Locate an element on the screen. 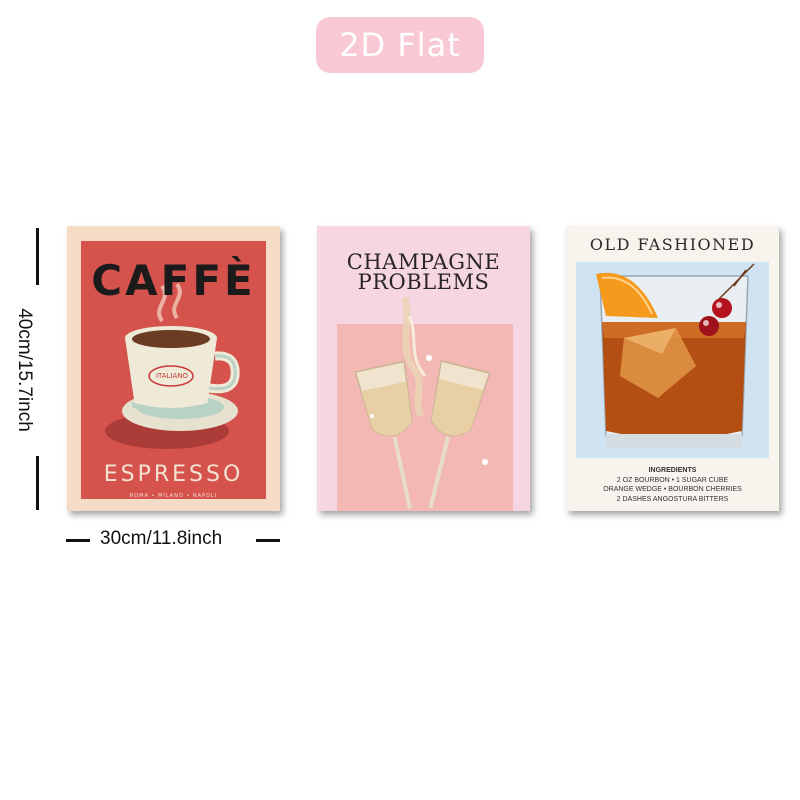  poster-caffe-subtitle: ESPRESSO is located at coordinates (173, 474).